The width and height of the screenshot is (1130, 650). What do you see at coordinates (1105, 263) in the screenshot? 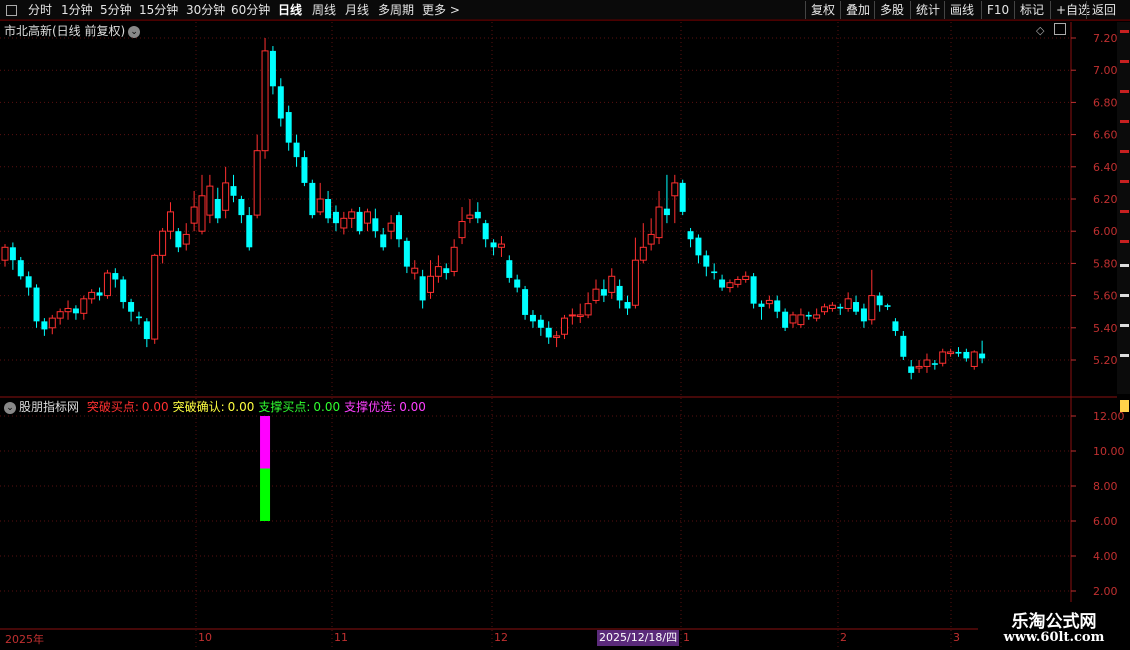
I see `price-axis-label: 5.80` at bounding box center [1105, 263].